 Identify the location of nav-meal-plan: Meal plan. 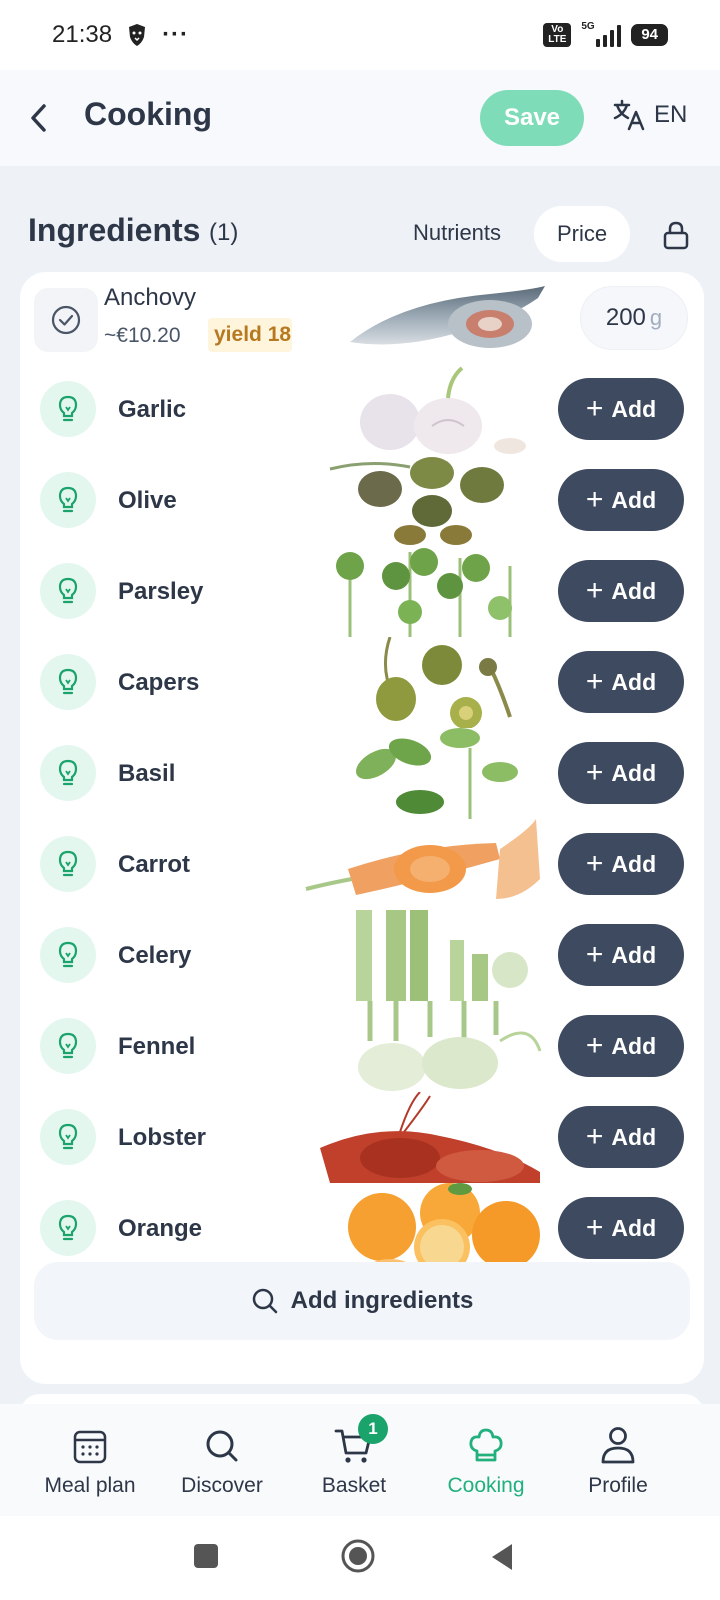
(90, 1460).